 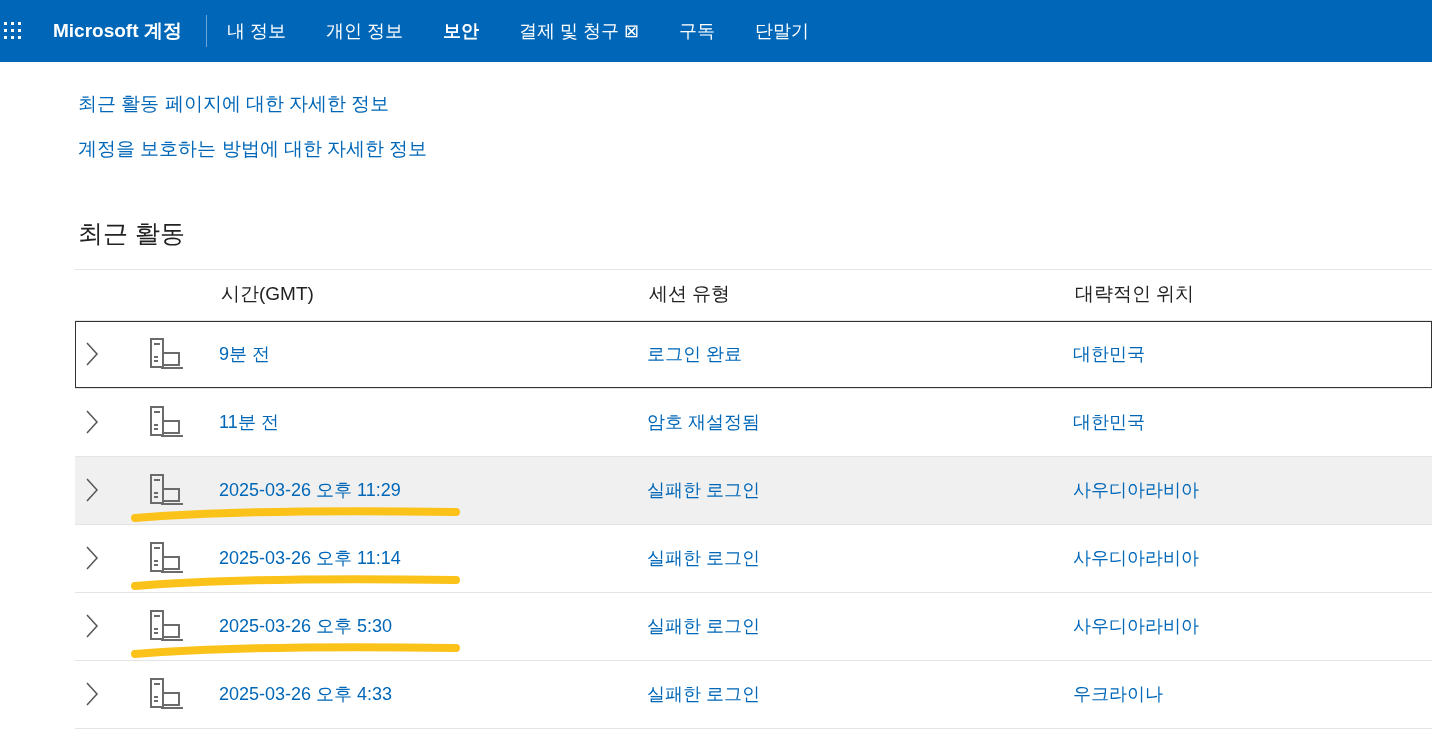 I want to click on column-header: 대략적인 위치, so click(x=1135, y=294).